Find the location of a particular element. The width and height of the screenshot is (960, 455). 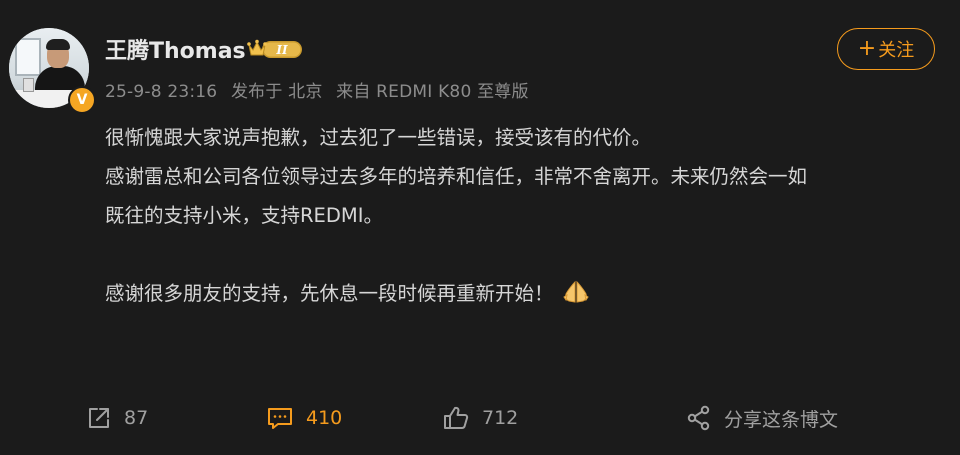

post-location: 发布于 北京 is located at coordinates (276, 92).